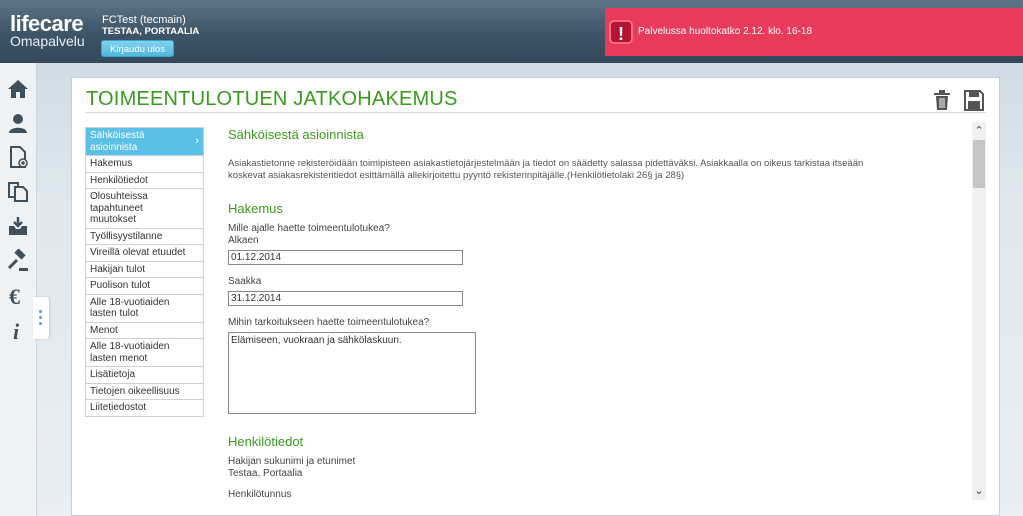 This screenshot has height=516, width=1023. I want to click on nav-item-hakijan-tulot: Hakijan tulot, so click(144, 269).